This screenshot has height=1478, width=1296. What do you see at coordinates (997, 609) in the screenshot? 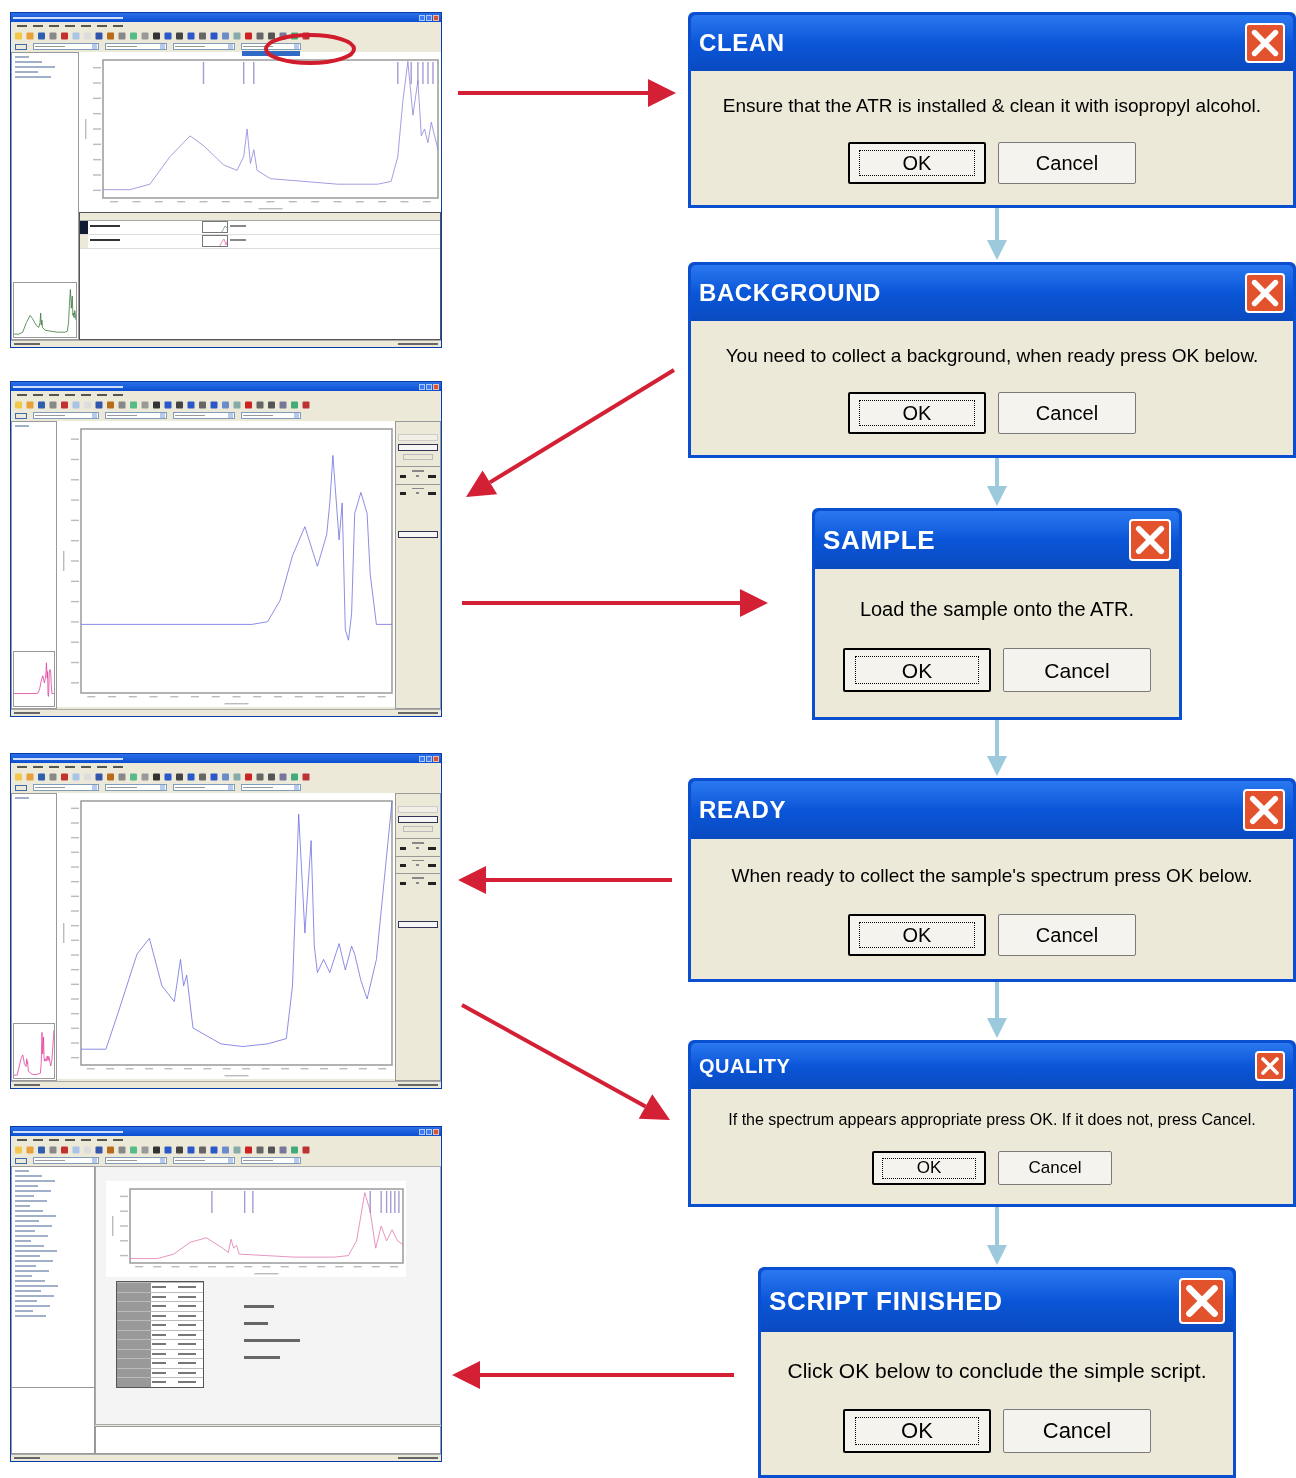
I see `dialog-message: Load the sample onto the ATR.` at bounding box center [997, 609].